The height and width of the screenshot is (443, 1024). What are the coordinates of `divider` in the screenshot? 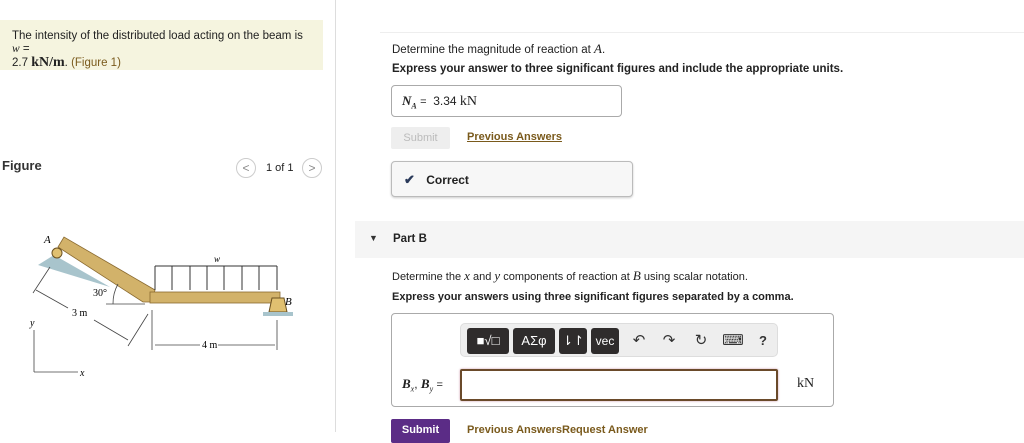 It's located at (335, 216).